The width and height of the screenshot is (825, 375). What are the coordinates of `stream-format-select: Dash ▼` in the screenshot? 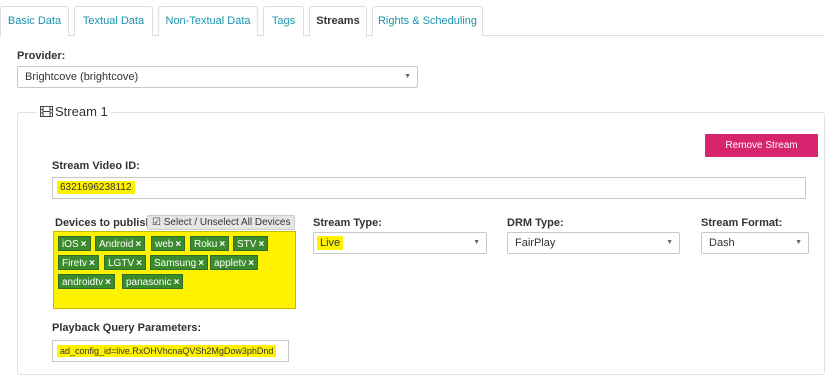 It's located at (755, 243).